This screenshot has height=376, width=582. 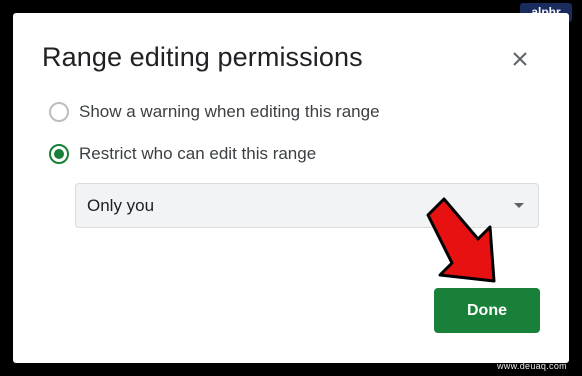 I want to click on restrict-editing-option: Restrict who can edit this range, so click(x=182, y=154).